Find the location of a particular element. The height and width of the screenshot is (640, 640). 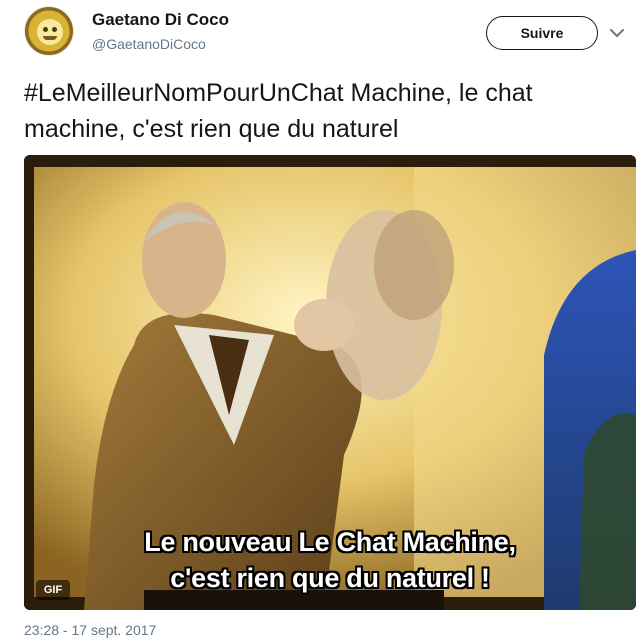

follow-button: Suivre is located at coordinates (542, 33).